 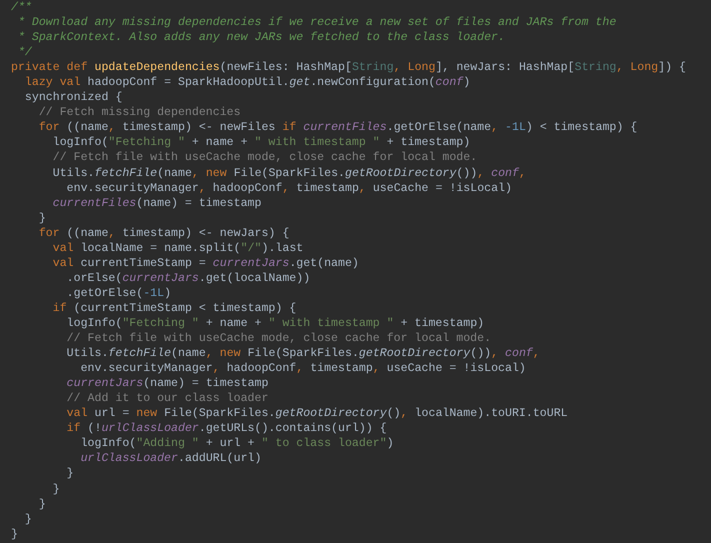 What do you see at coordinates (317, 414) in the screenshot?
I see `code-line: val url = new File(SparkFiles.getRootDirectory(), localName).toURI.toURL` at bounding box center [317, 414].